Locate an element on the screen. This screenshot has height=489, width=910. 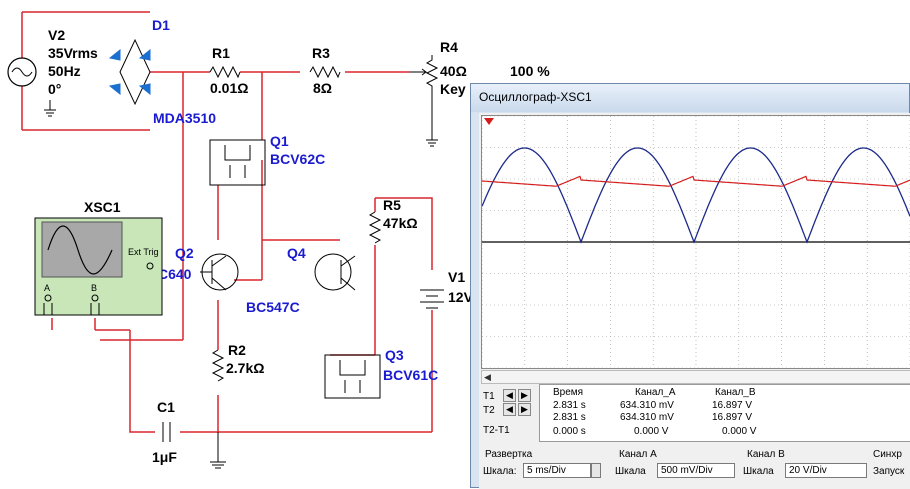
xsc1-instrument-icon is located at coordinates (98, 266).